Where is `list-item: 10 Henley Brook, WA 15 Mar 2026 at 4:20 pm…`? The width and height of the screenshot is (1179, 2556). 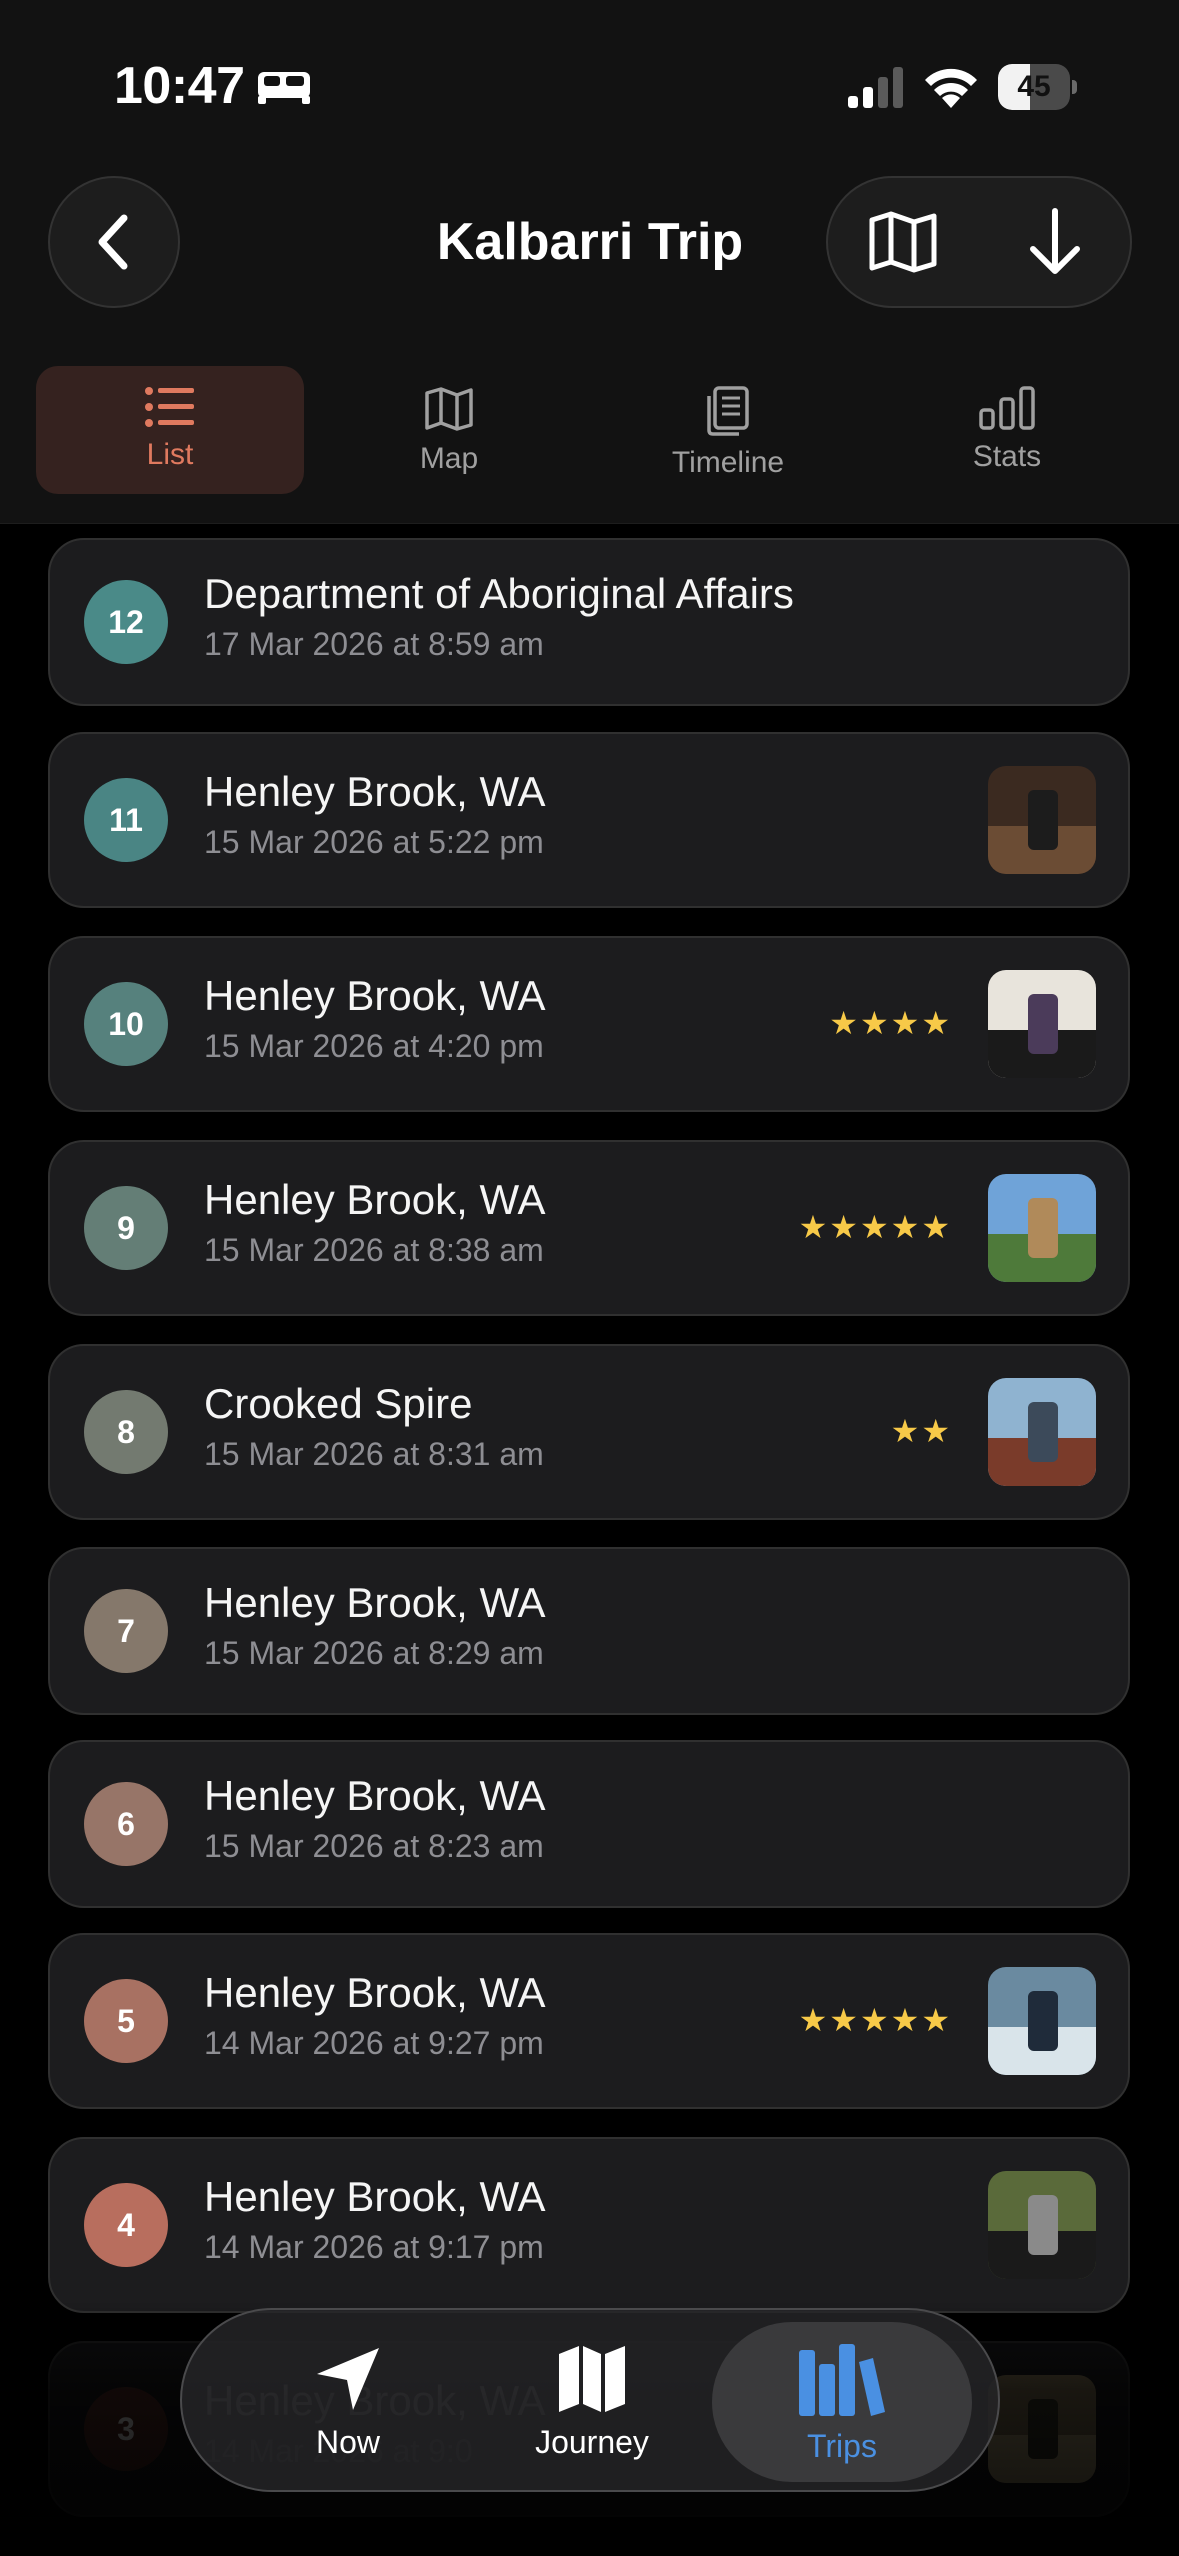
list-item: 10 Henley Brook, WA 15 Mar 2026 at 4:20 pm… is located at coordinates (589, 1024).